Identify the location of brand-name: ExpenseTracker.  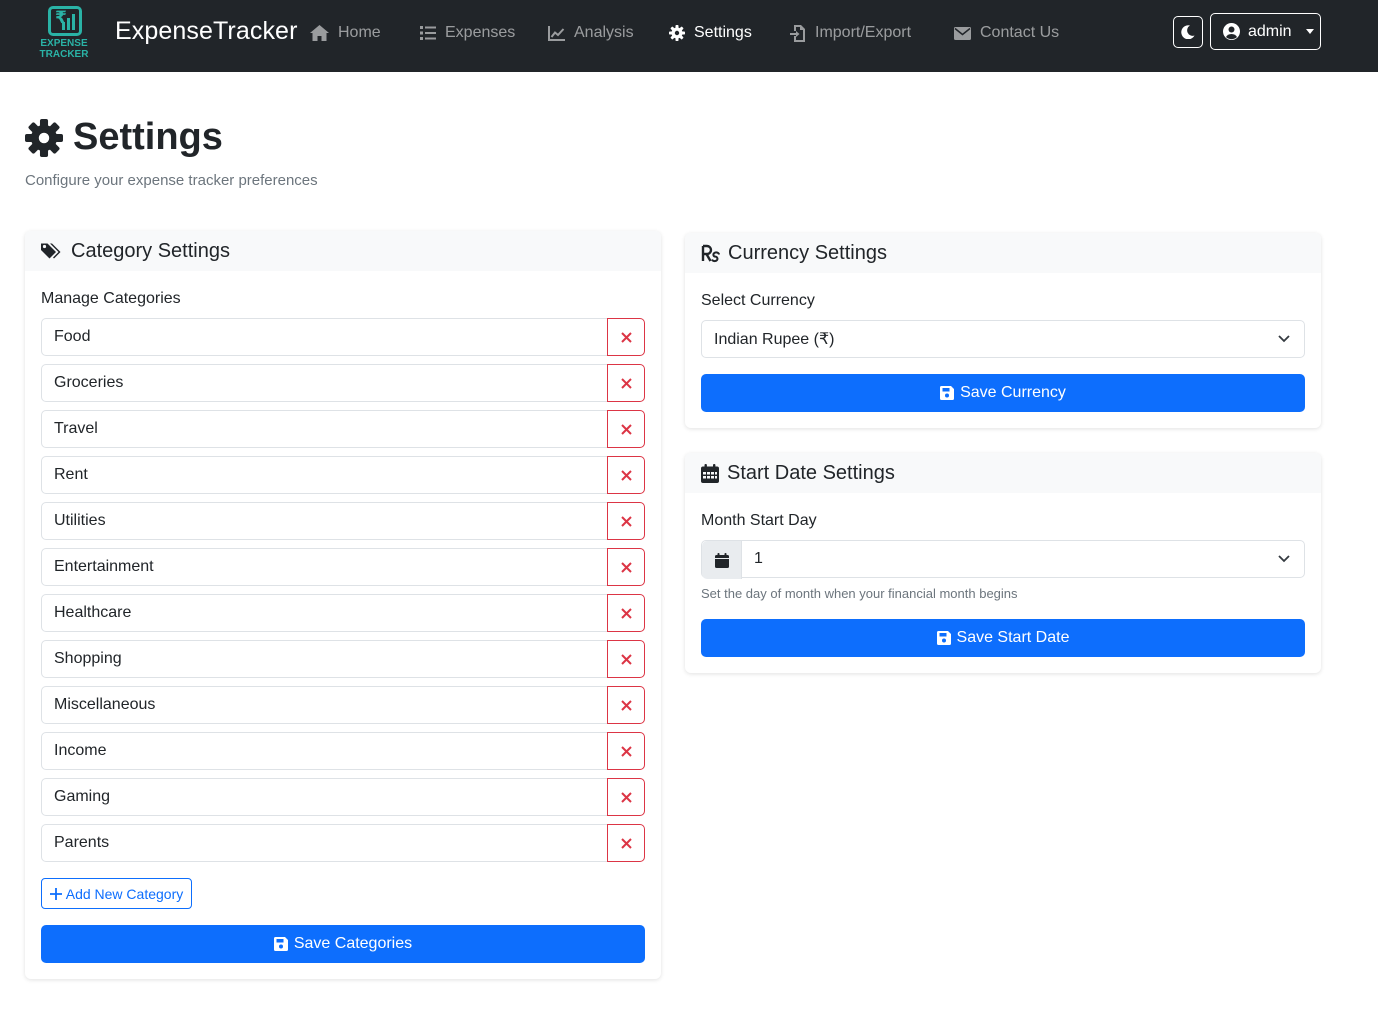
(206, 31).